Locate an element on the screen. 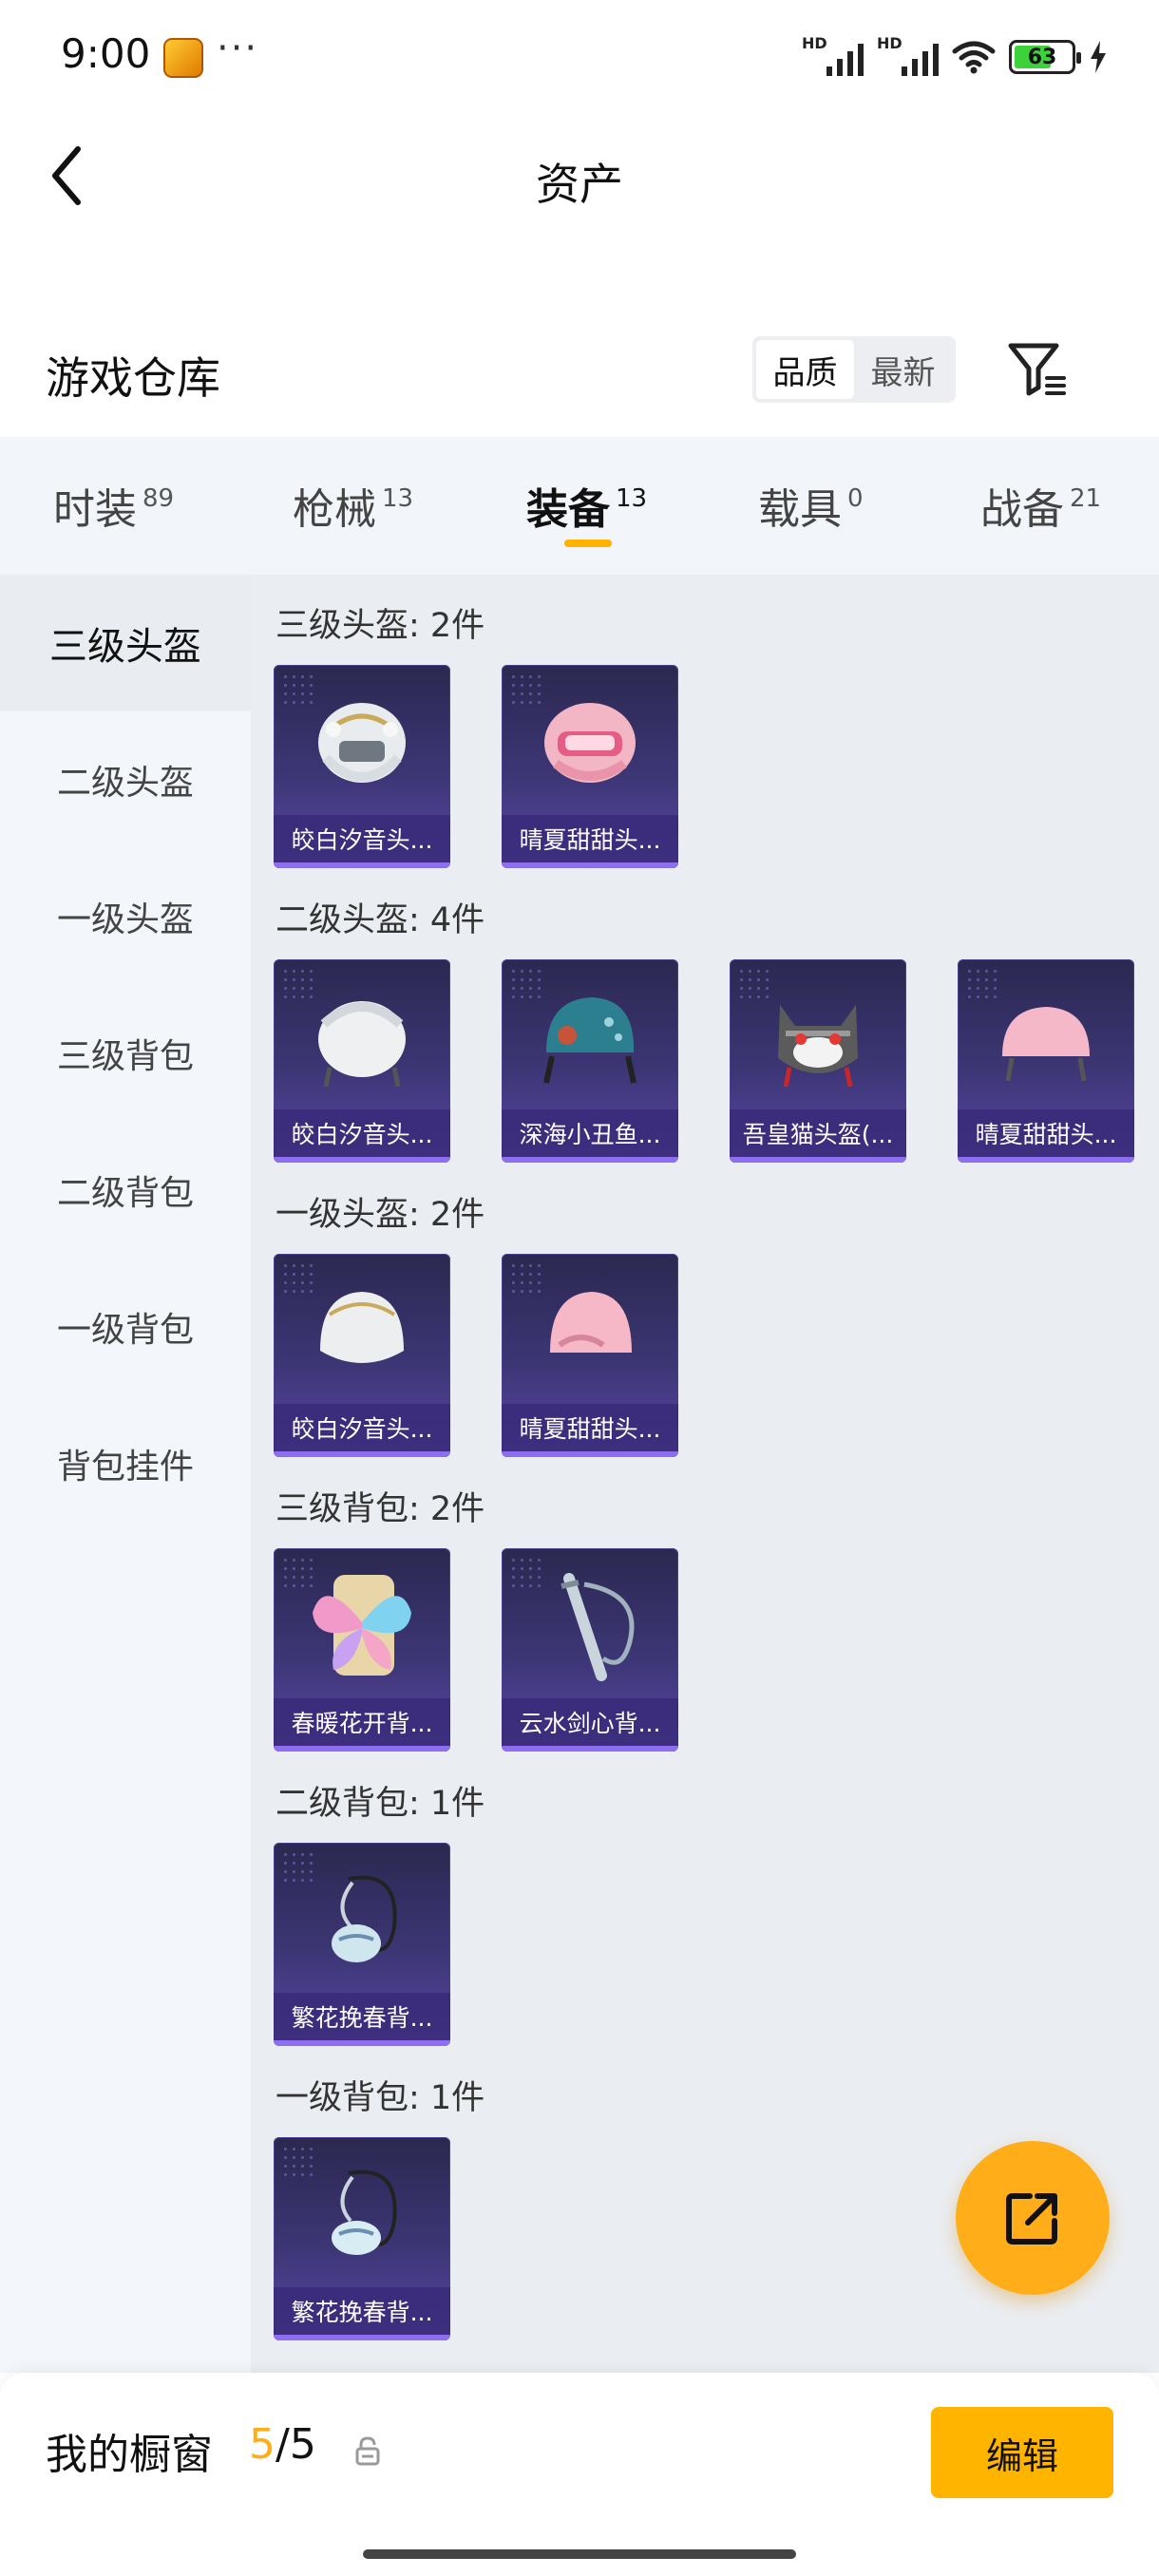 The width and height of the screenshot is (1159, 2576). tab-count: 0 is located at coordinates (855, 498).